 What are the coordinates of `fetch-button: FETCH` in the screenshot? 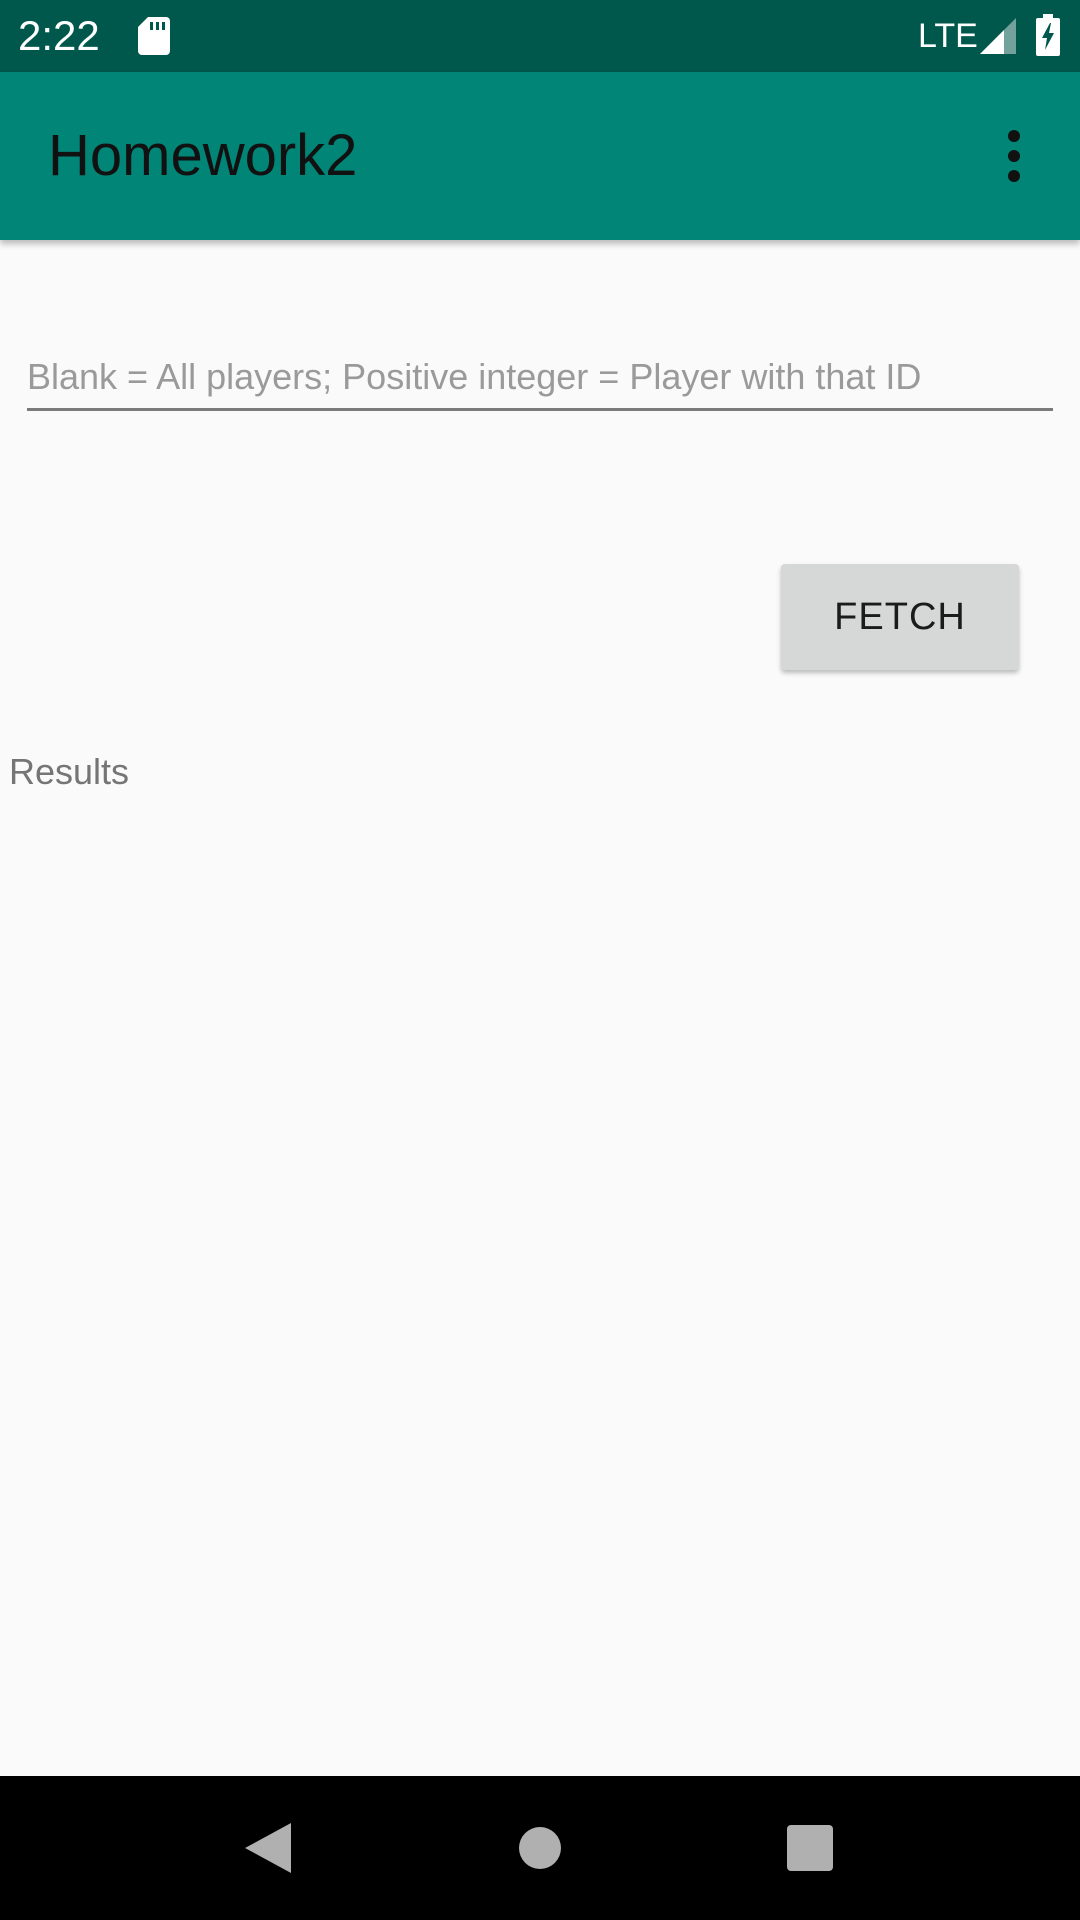 It's located at (900, 617).